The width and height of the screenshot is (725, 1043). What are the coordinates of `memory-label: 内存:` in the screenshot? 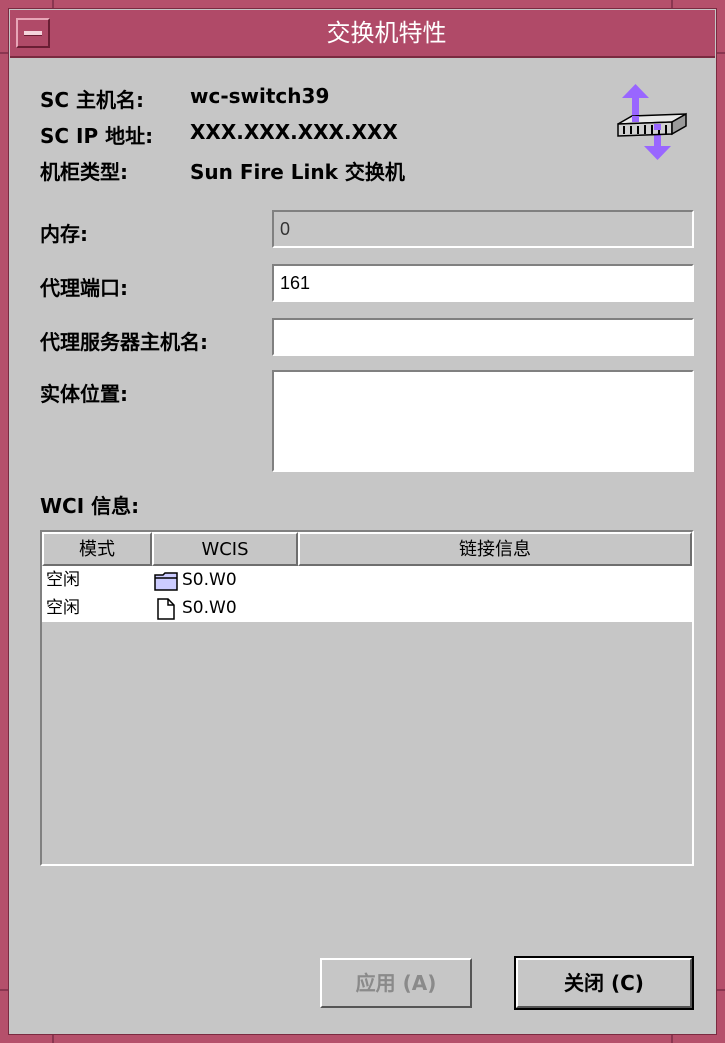 It's located at (64, 234).